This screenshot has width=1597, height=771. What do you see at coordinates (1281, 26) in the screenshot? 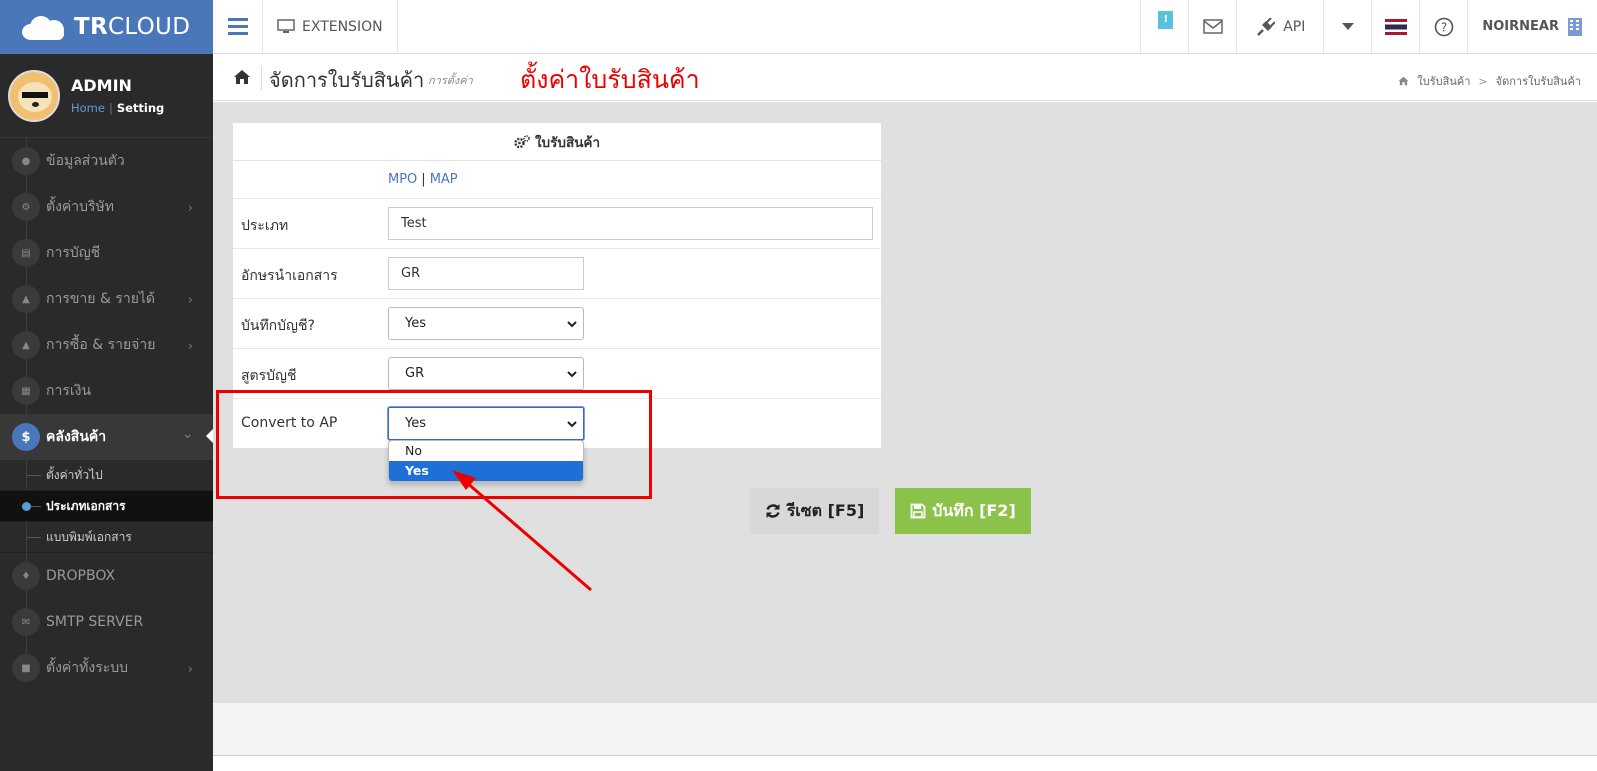
I see `api-button: API` at bounding box center [1281, 26].